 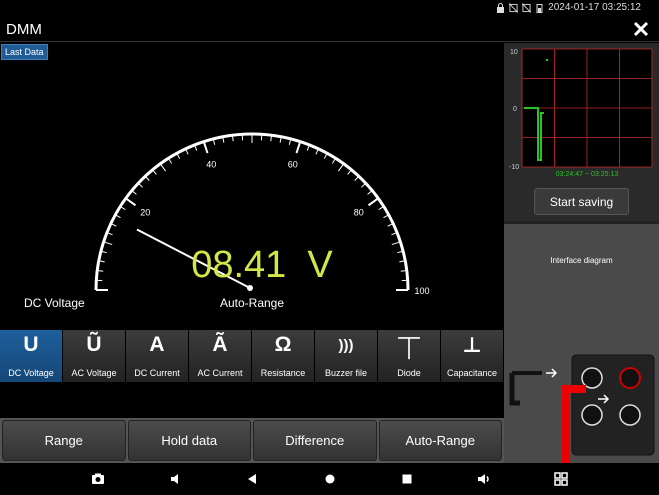 I want to click on trend-ytick-mid: 0, so click(x=515, y=109).